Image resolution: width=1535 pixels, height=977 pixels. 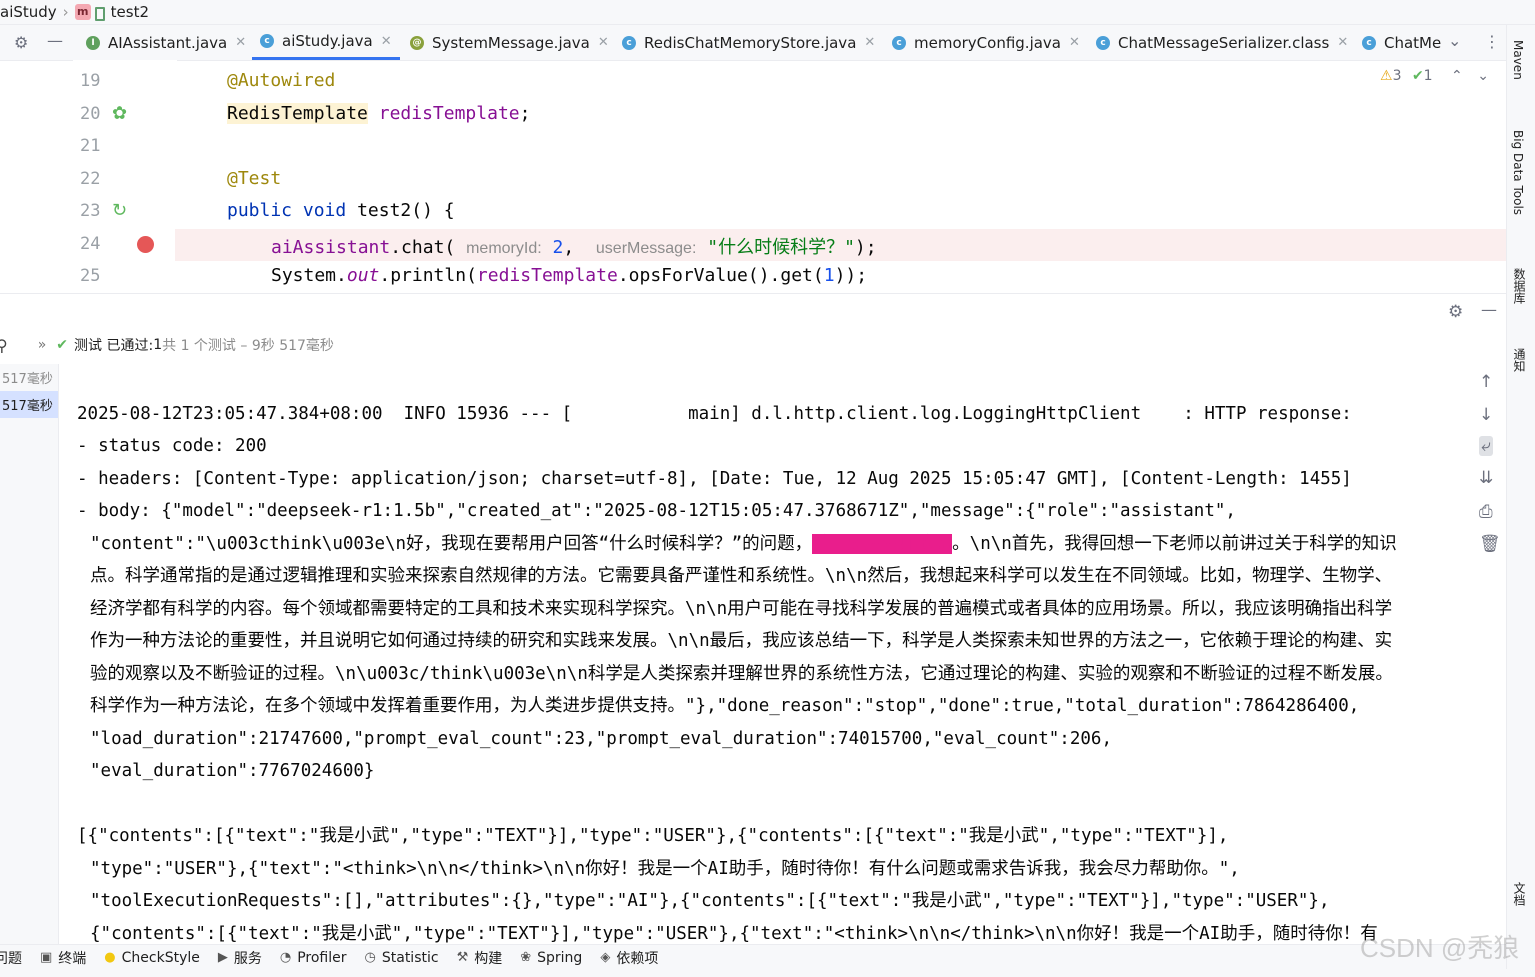 I want to click on tab-label: ChatMe, so click(x=1413, y=42).